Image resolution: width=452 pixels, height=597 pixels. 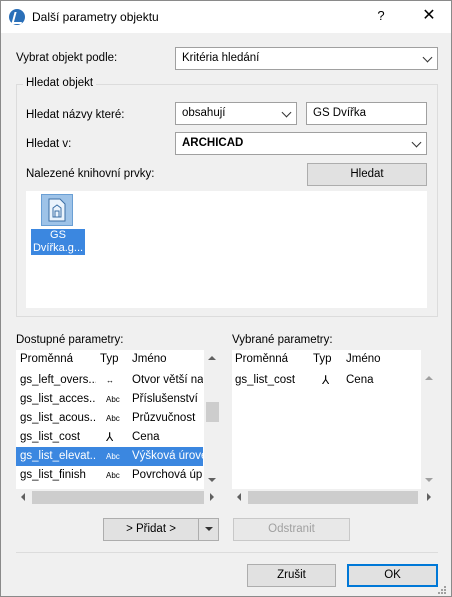 I want to click on chosen-params-list: Proměnná Typ Jméno gs_list_cost ⅄ Cena, so click(x=335, y=428).